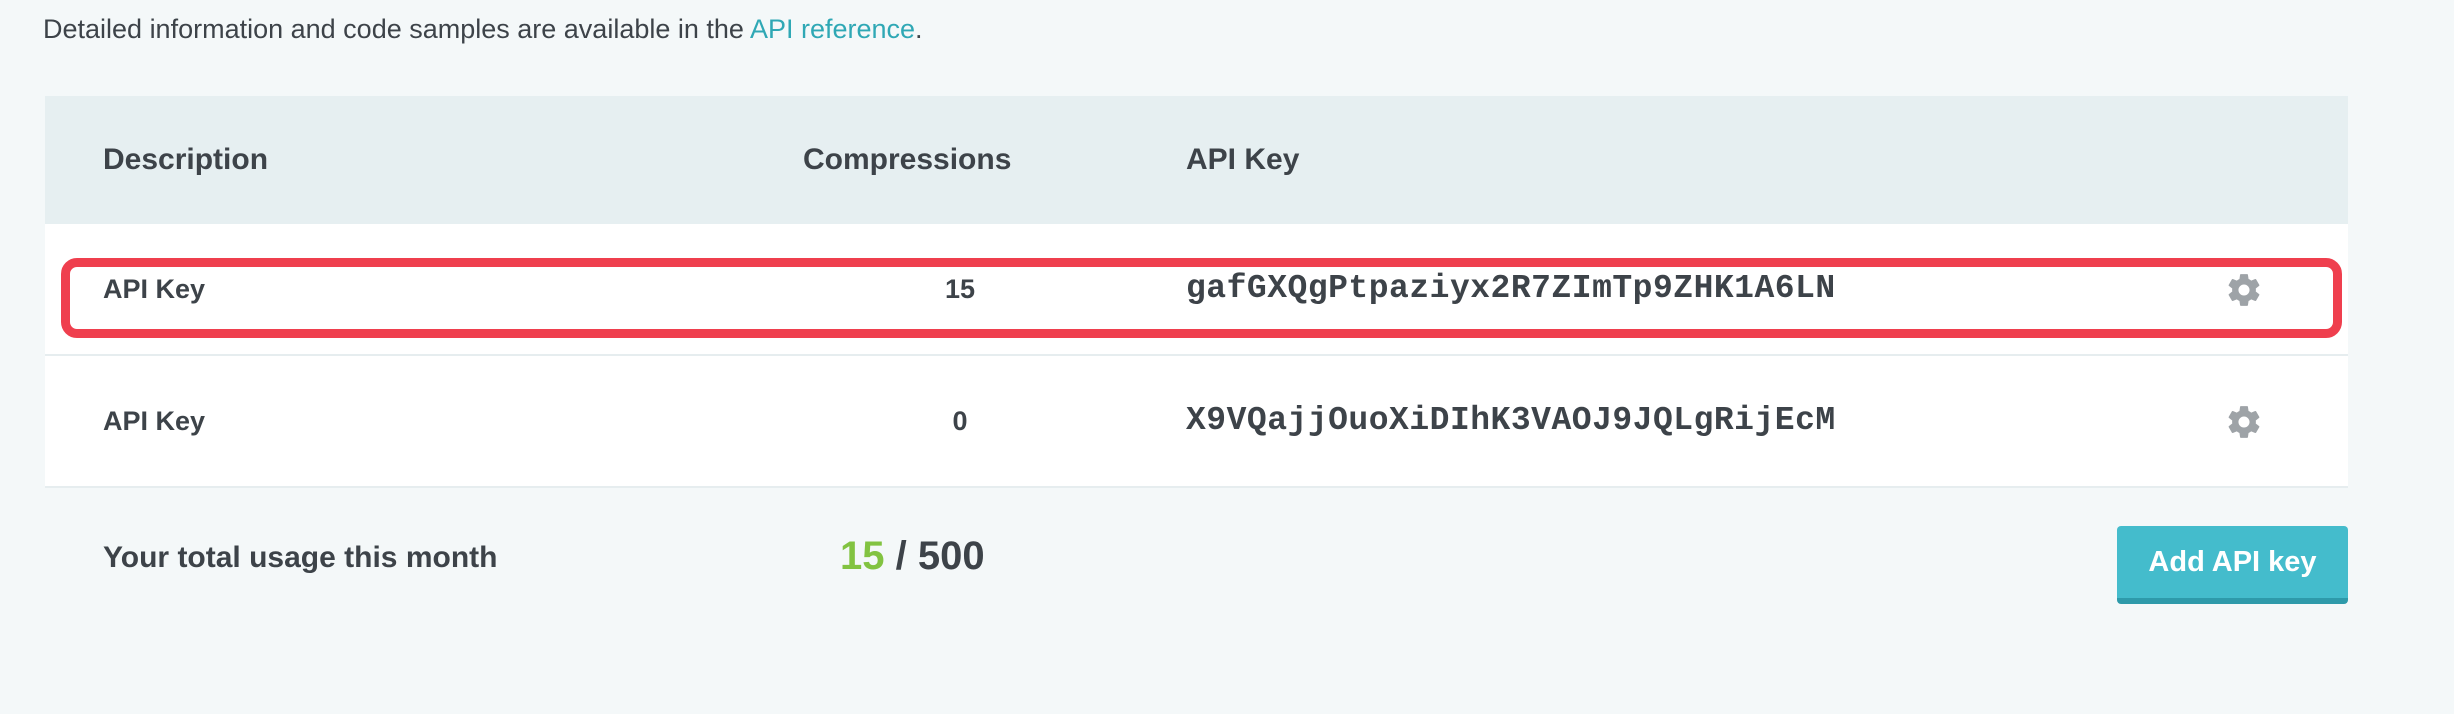 The height and width of the screenshot is (714, 2454). What do you see at coordinates (960, 289) in the screenshot?
I see `row-compressions: 15` at bounding box center [960, 289].